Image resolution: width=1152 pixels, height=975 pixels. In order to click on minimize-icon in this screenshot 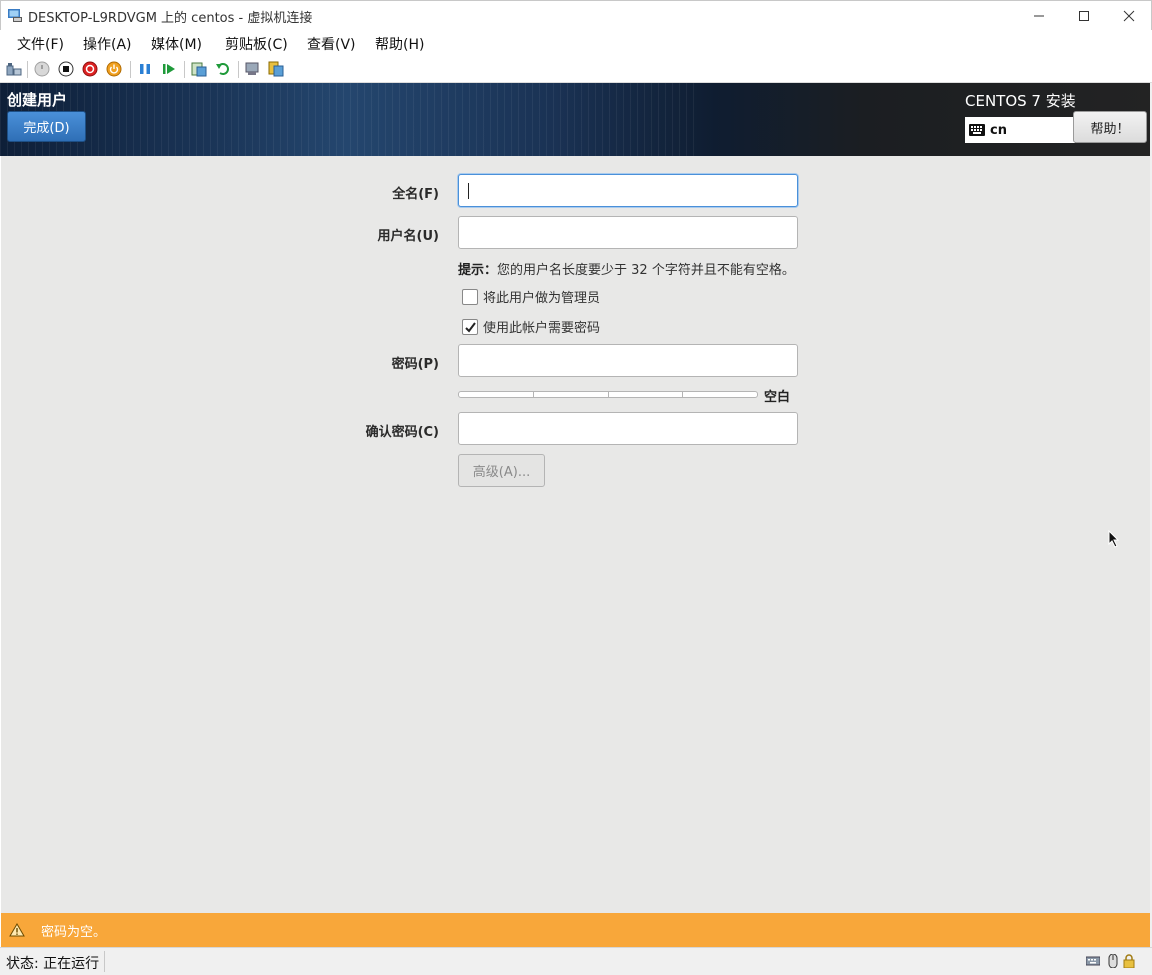, I will do `click(1039, 16)`.